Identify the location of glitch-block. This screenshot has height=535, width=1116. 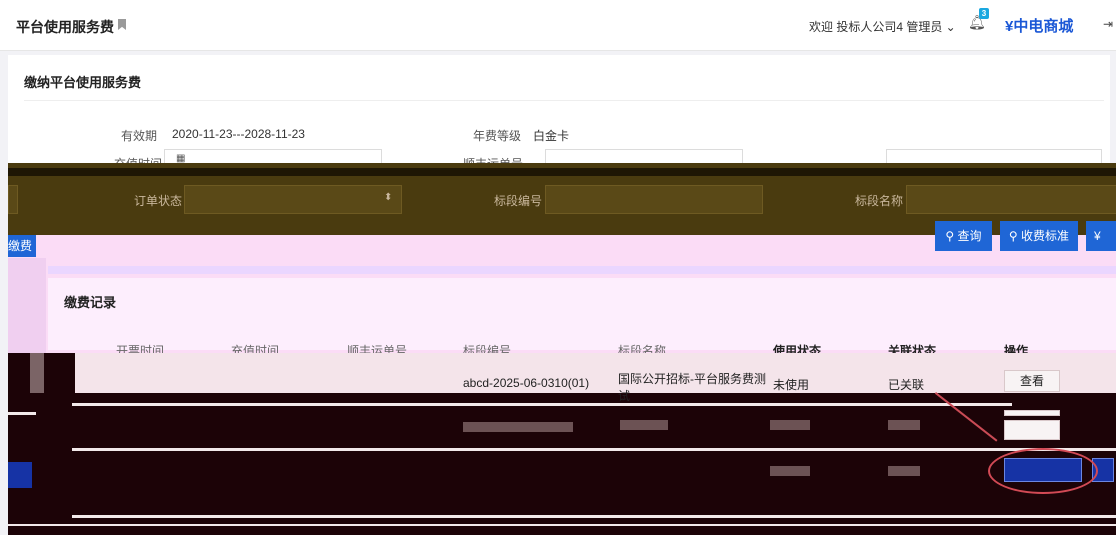
(37, 373).